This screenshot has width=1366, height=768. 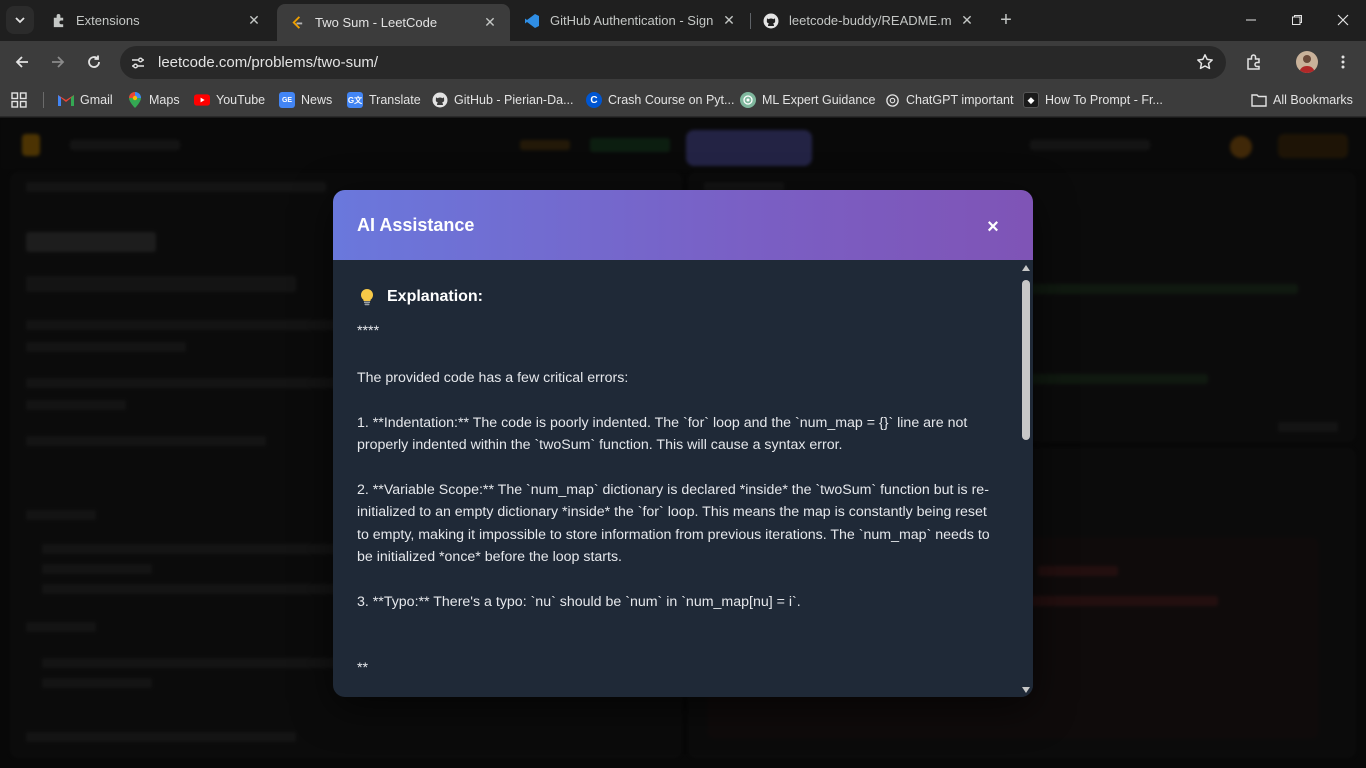 What do you see at coordinates (135, 100) in the screenshot?
I see `maps-icon` at bounding box center [135, 100].